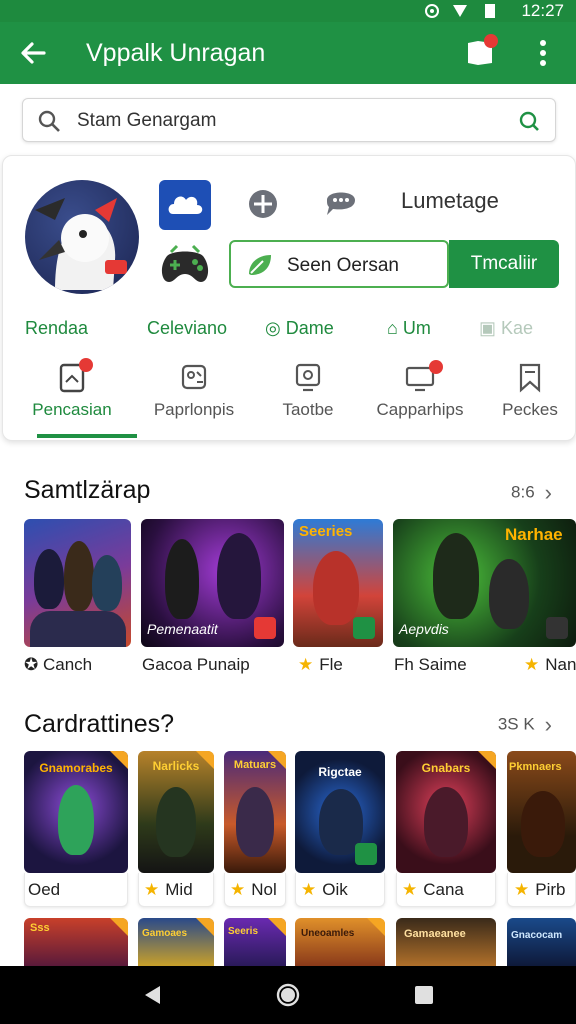 Image resolution: width=576 pixels, height=1024 pixels. What do you see at coordinates (56, 328) in the screenshot?
I see `chip-rendaa: Rendaa` at bounding box center [56, 328].